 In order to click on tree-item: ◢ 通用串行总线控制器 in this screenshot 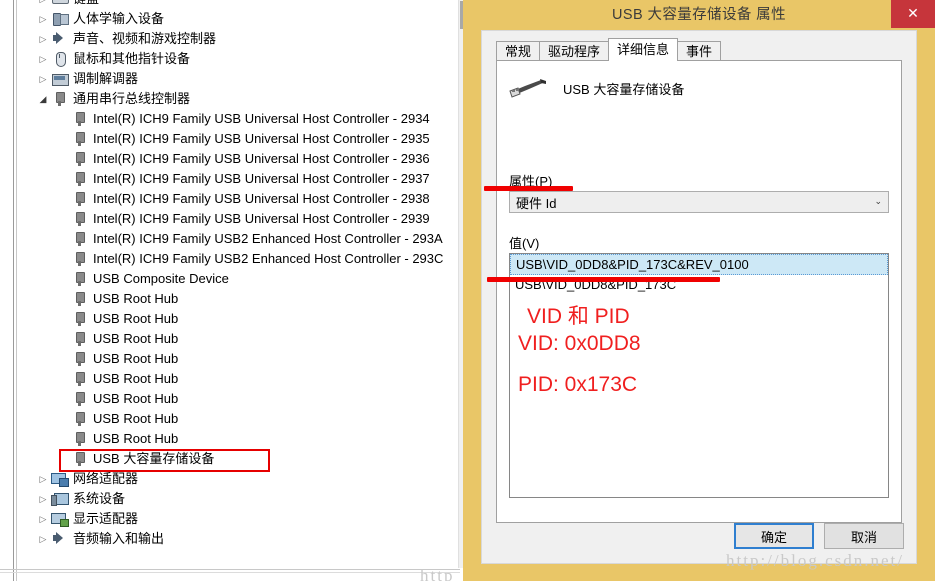, I will do `click(237, 99)`.